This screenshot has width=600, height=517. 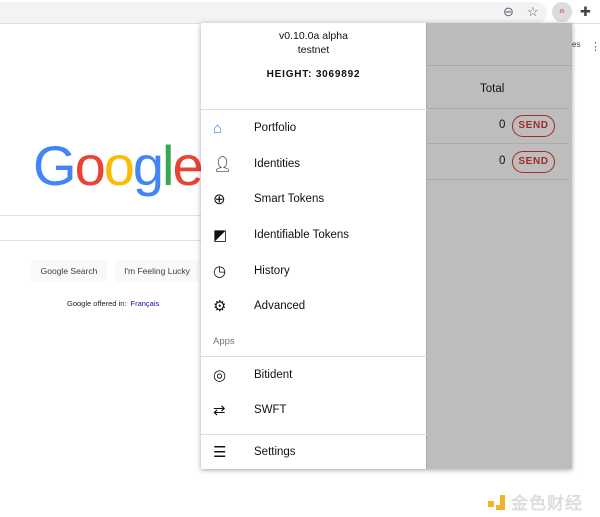 I want to click on swap-icon: ⇄, so click(x=219, y=410).